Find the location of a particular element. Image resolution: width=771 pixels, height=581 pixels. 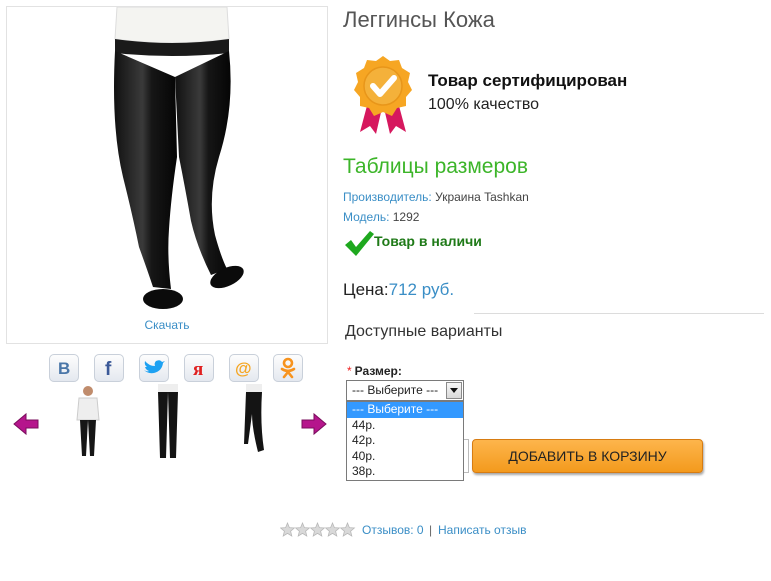

twitter-icon is located at coordinates (154, 367).